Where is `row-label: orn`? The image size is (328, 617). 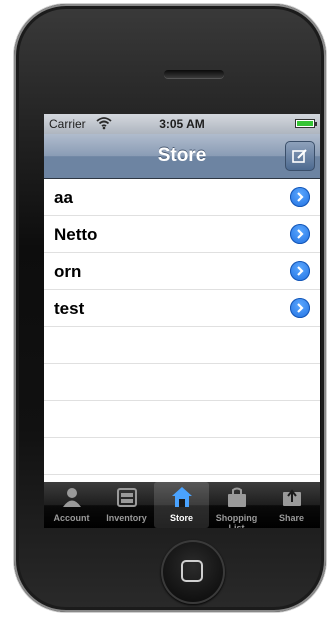 row-label: orn is located at coordinates (68, 271).